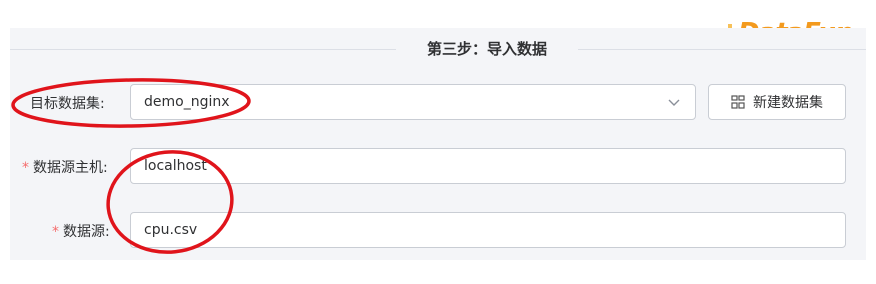 This screenshot has height=284, width=876. What do you see at coordinates (738, 102) in the screenshot?
I see `grid-icon` at bounding box center [738, 102].